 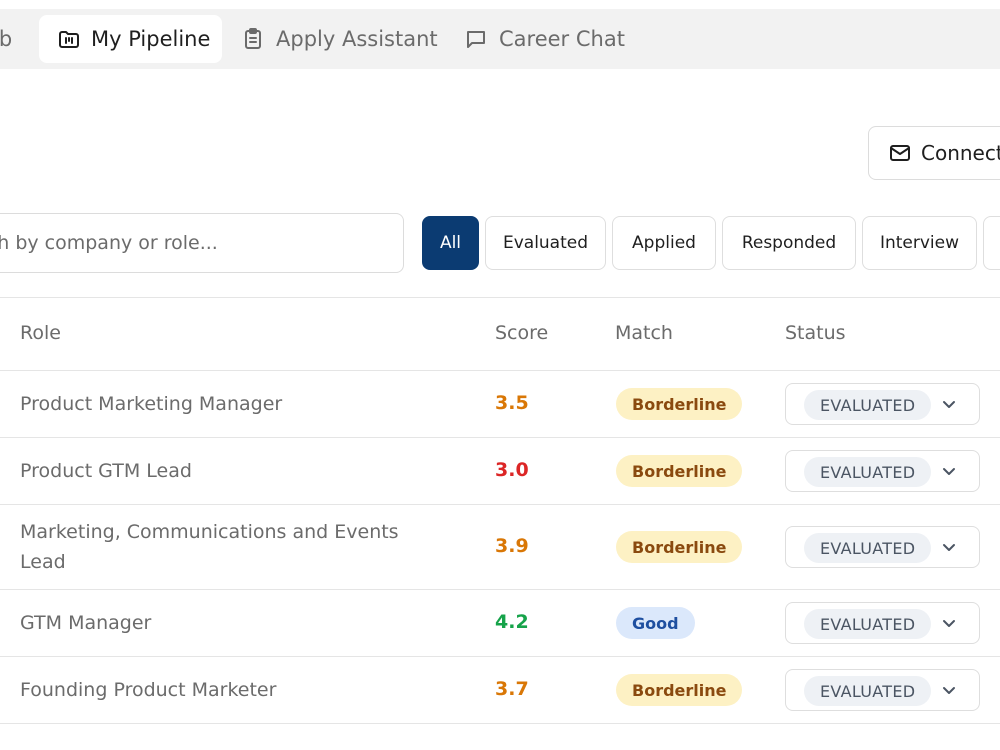 What do you see at coordinates (253, 39) in the screenshot?
I see `clipboard-icon` at bounding box center [253, 39].